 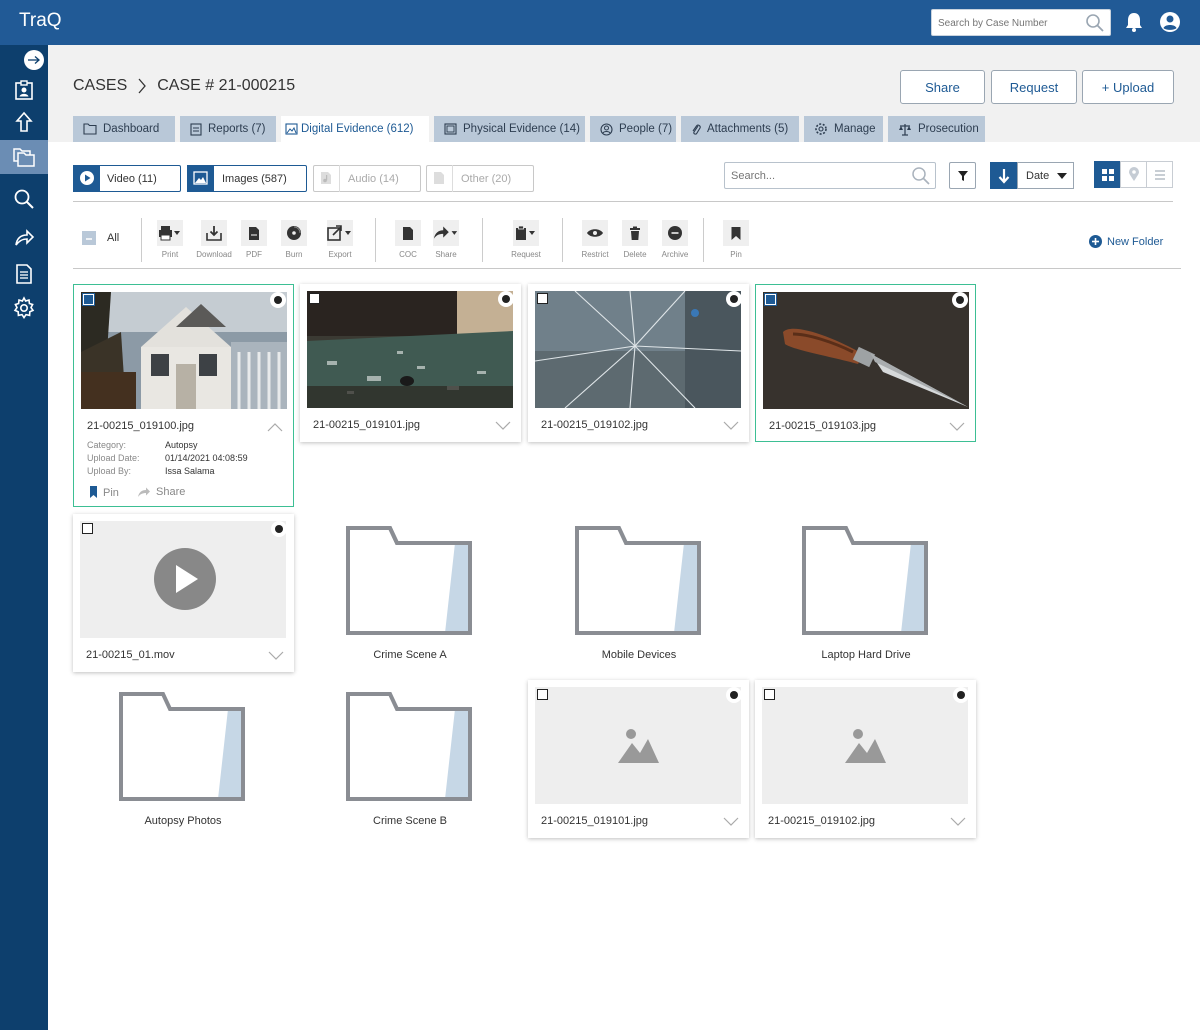 I want to click on grid-view-button, so click(x=1107, y=174).